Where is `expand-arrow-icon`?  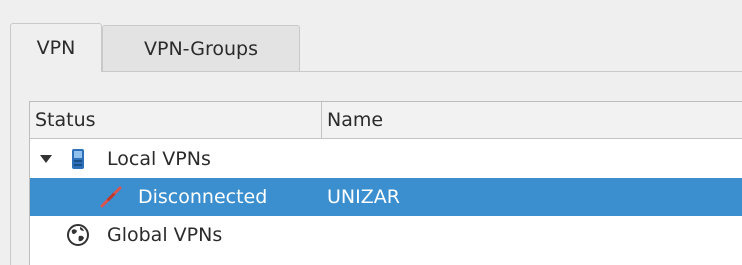
expand-arrow-icon is located at coordinates (46, 159).